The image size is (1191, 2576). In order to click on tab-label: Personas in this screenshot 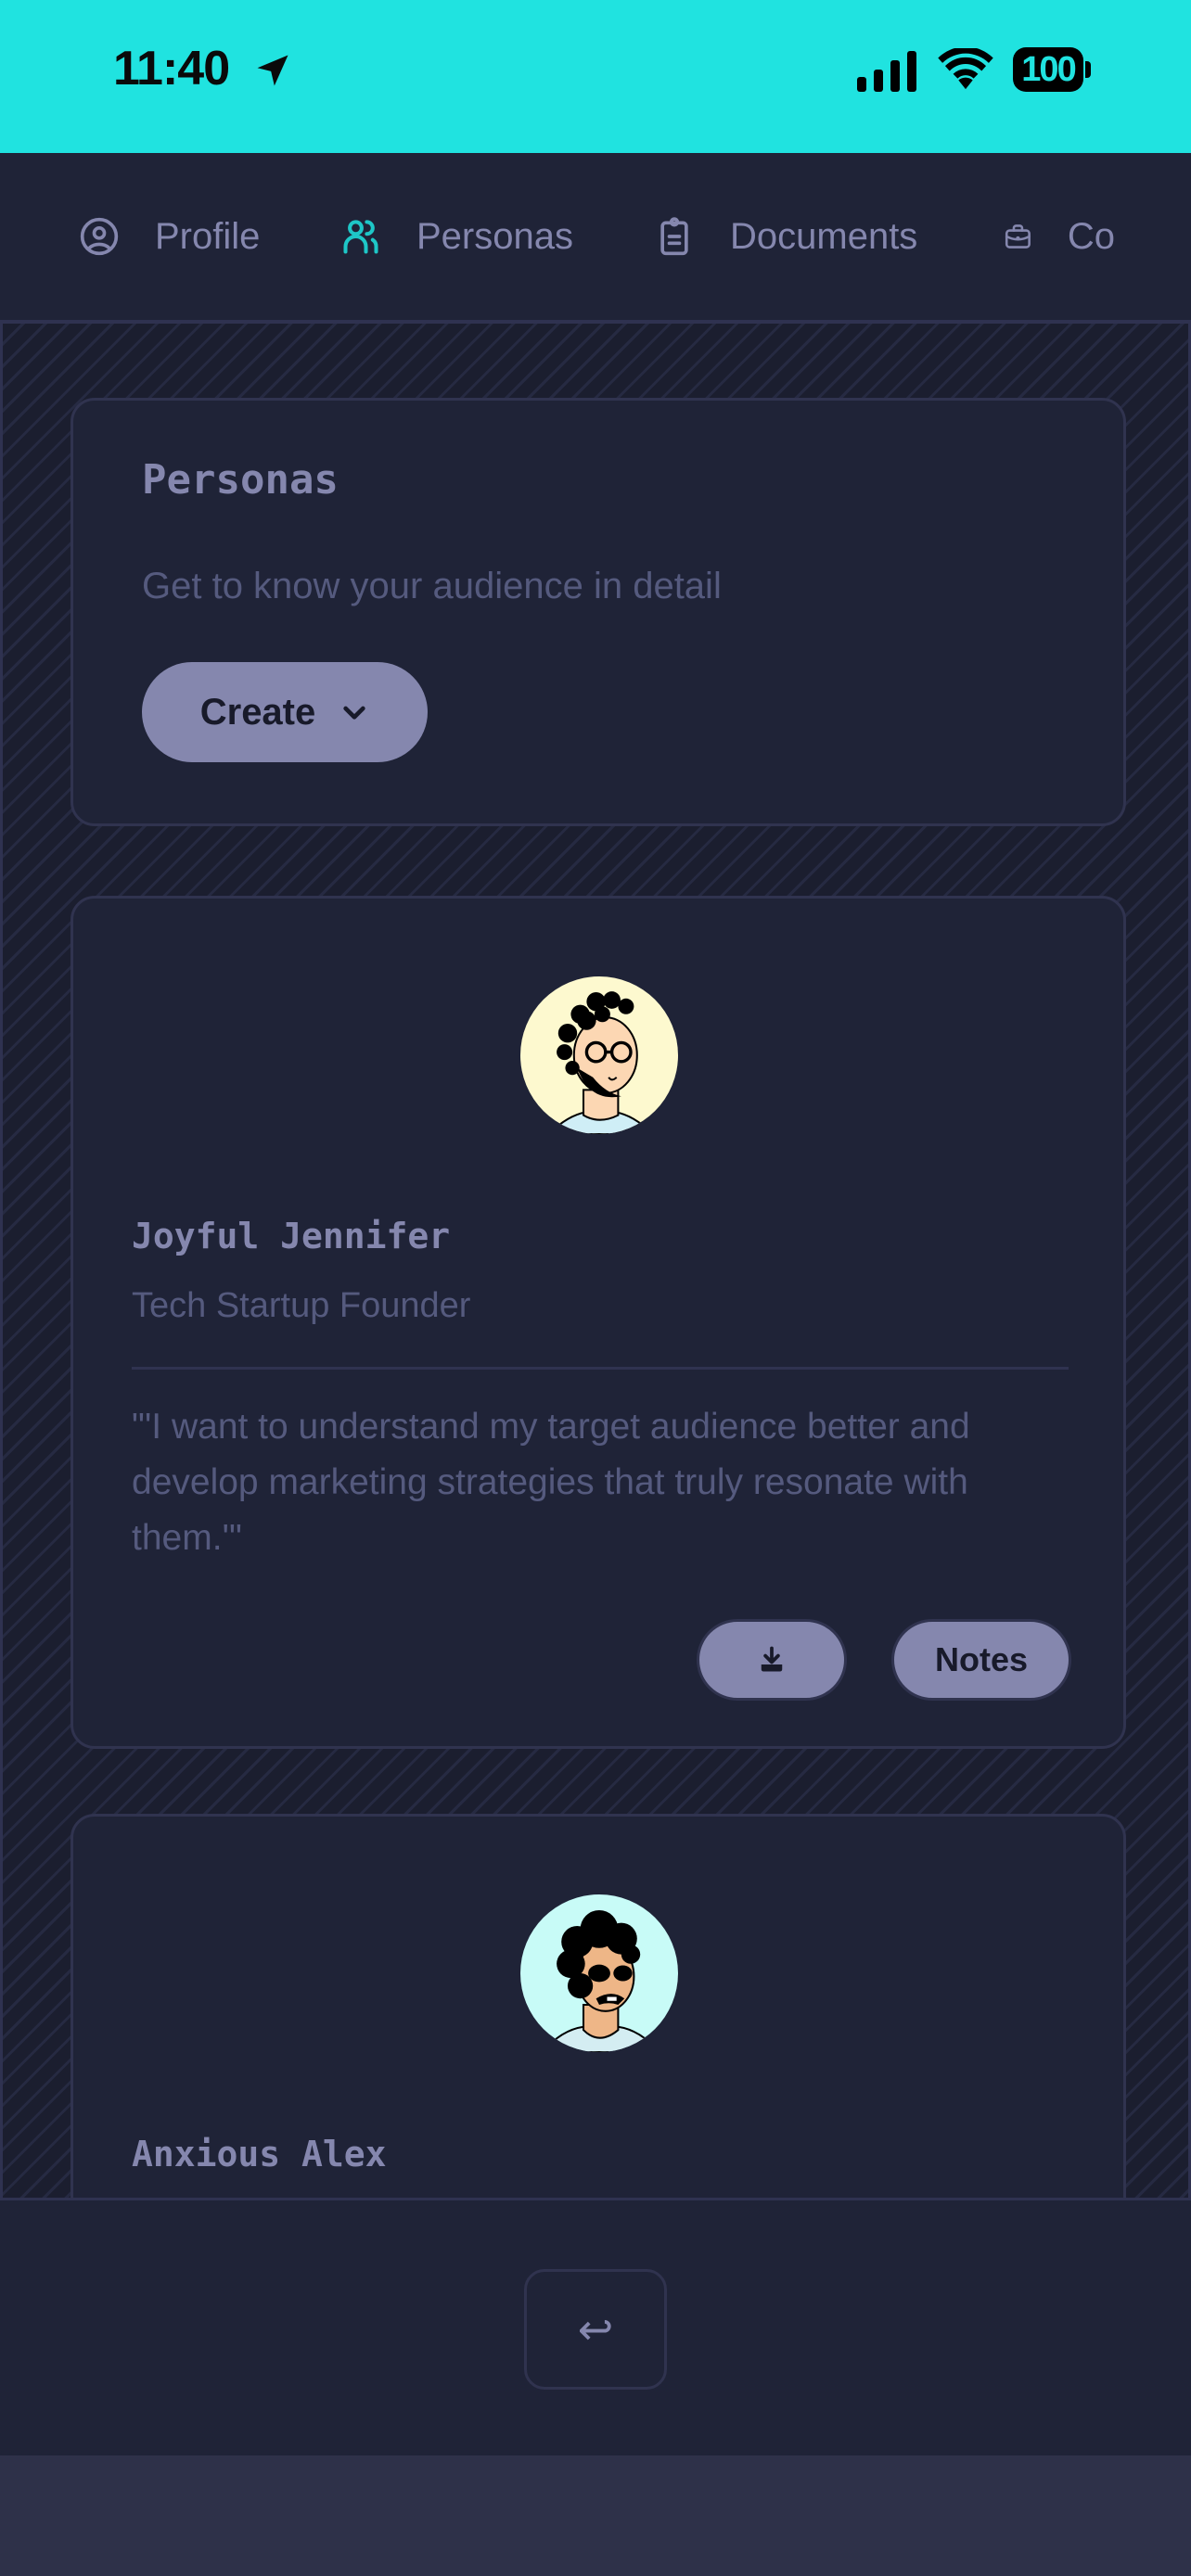, I will do `click(495, 236)`.